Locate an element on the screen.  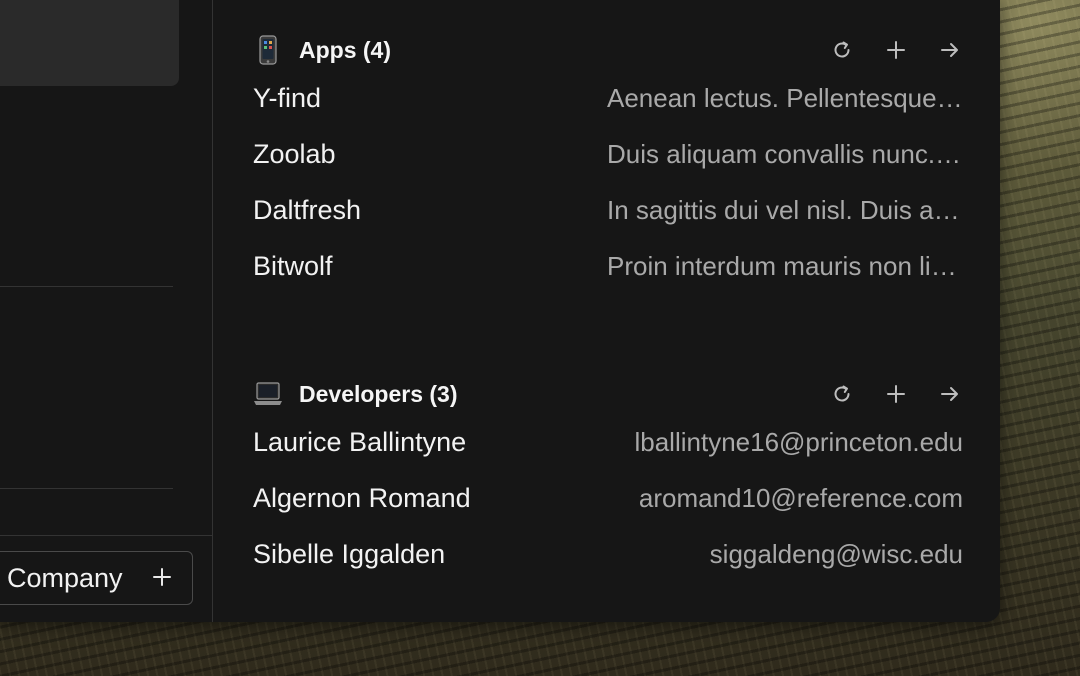
app-name: Bitwolf is located at coordinates (293, 265).